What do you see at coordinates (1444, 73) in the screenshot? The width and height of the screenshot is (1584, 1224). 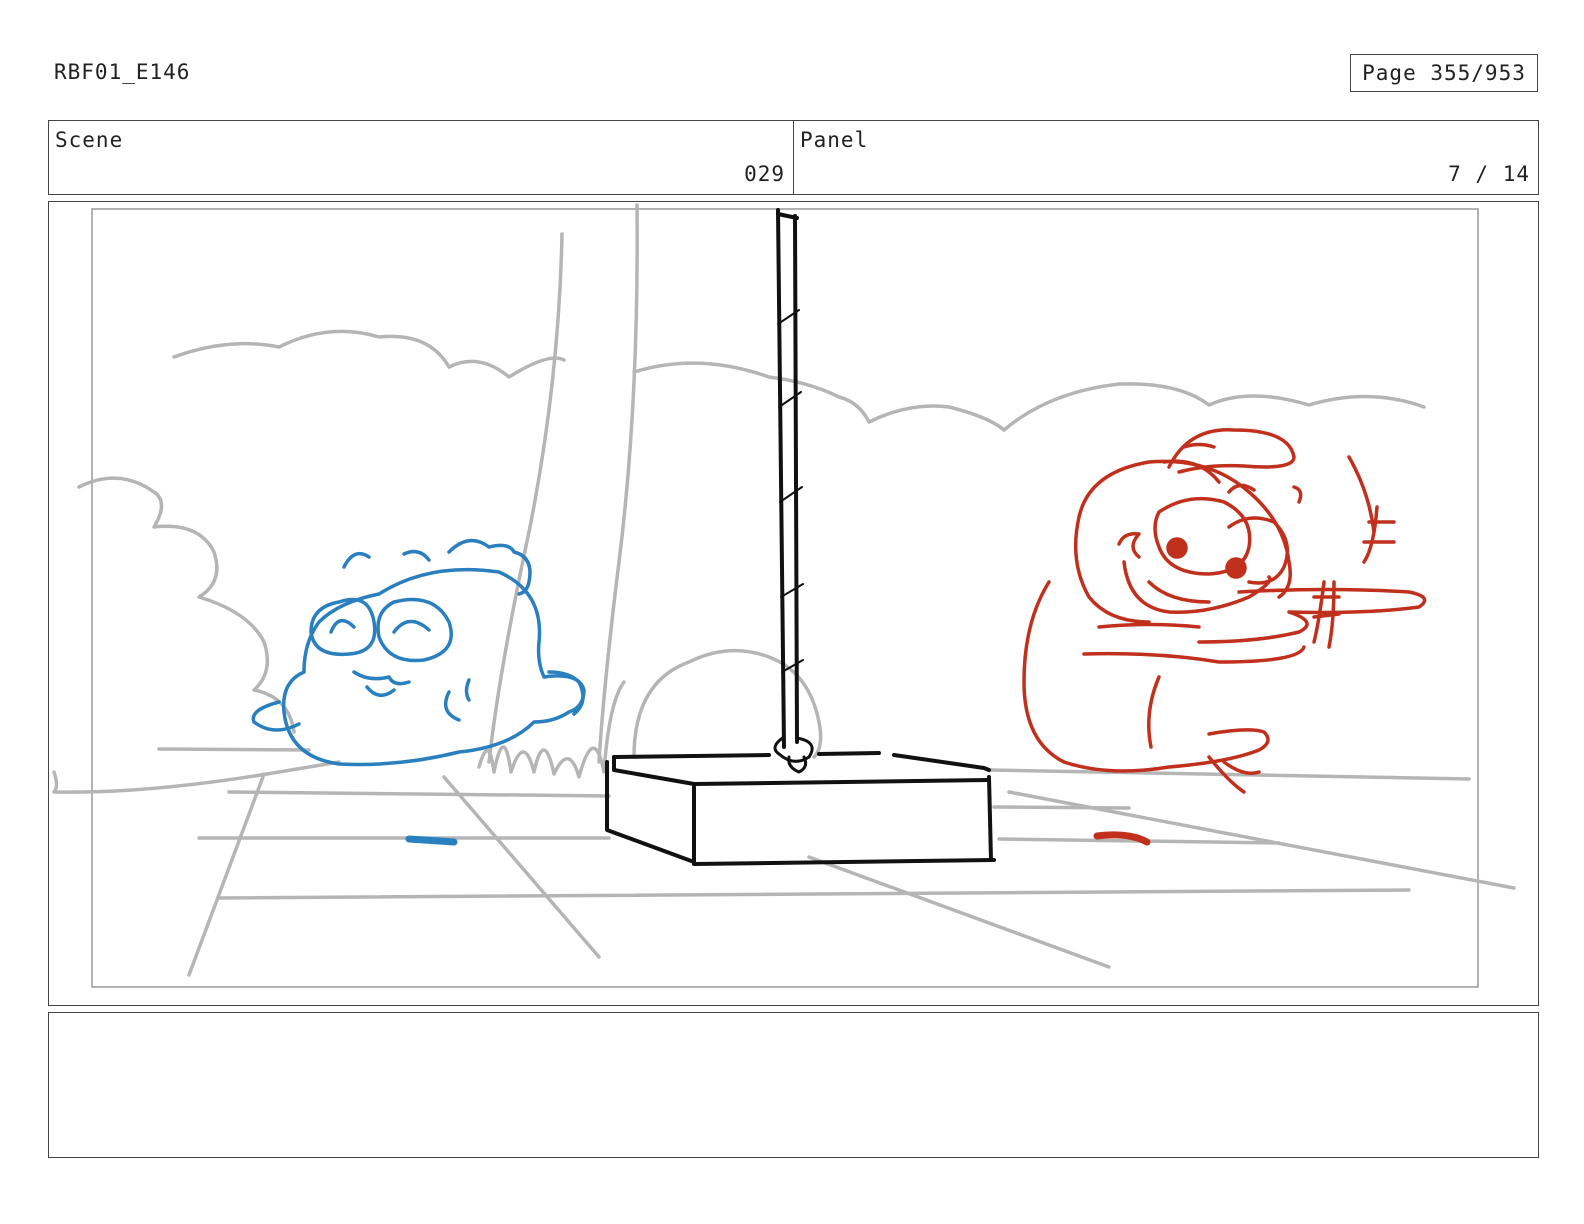 I see `page-number-box: Page 355/953` at bounding box center [1444, 73].